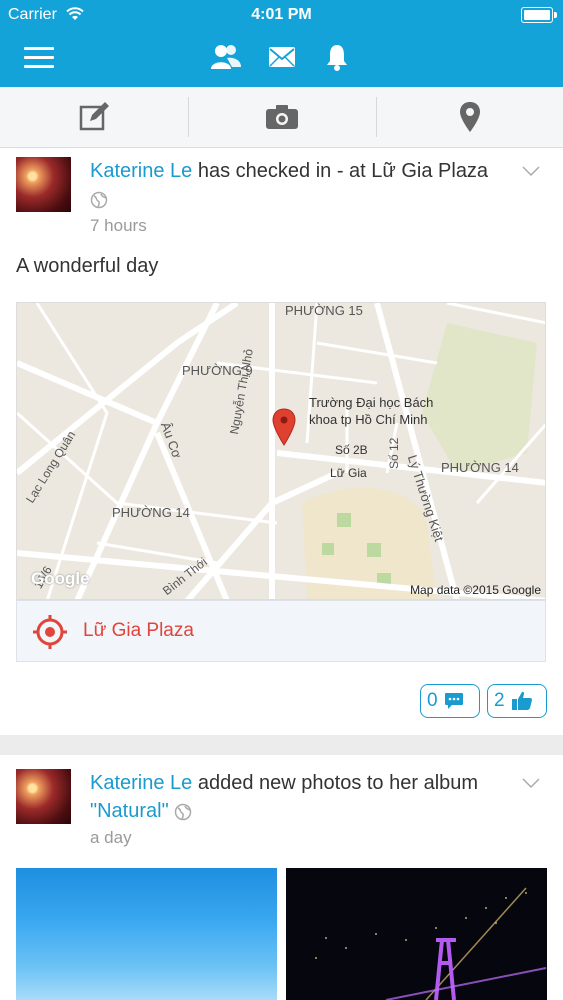 Image resolution: width=563 pixels, height=1000 pixels. What do you see at coordinates (429, 171) in the screenshot?
I see `place-text: Lữ Gia Plaza` at bounding box center [429, 171].